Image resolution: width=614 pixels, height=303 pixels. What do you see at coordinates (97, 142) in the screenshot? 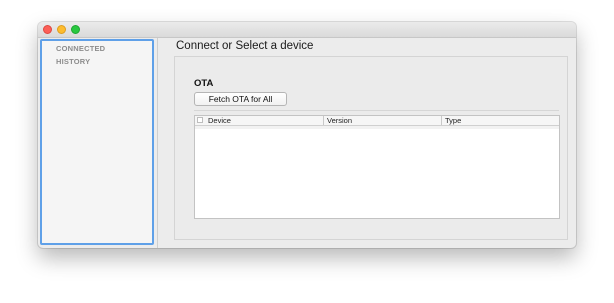
I see `sidebar: CONNECTED HISTORY` at bounding box center [97, 142].